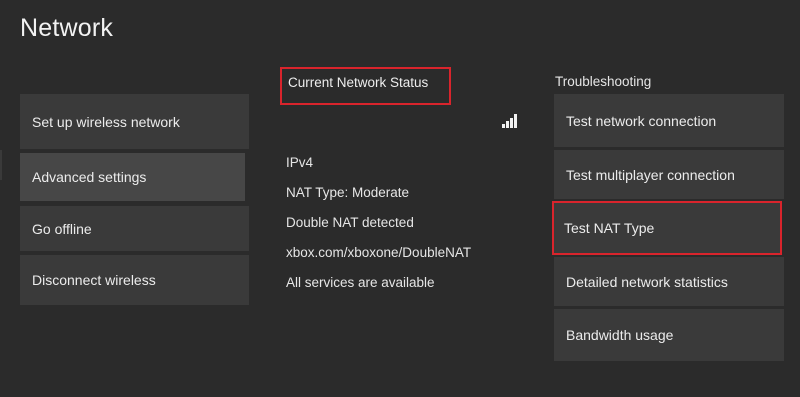  I want to click on detailed-network-statistics-button: Detailed network statistics, so click(669, 281).